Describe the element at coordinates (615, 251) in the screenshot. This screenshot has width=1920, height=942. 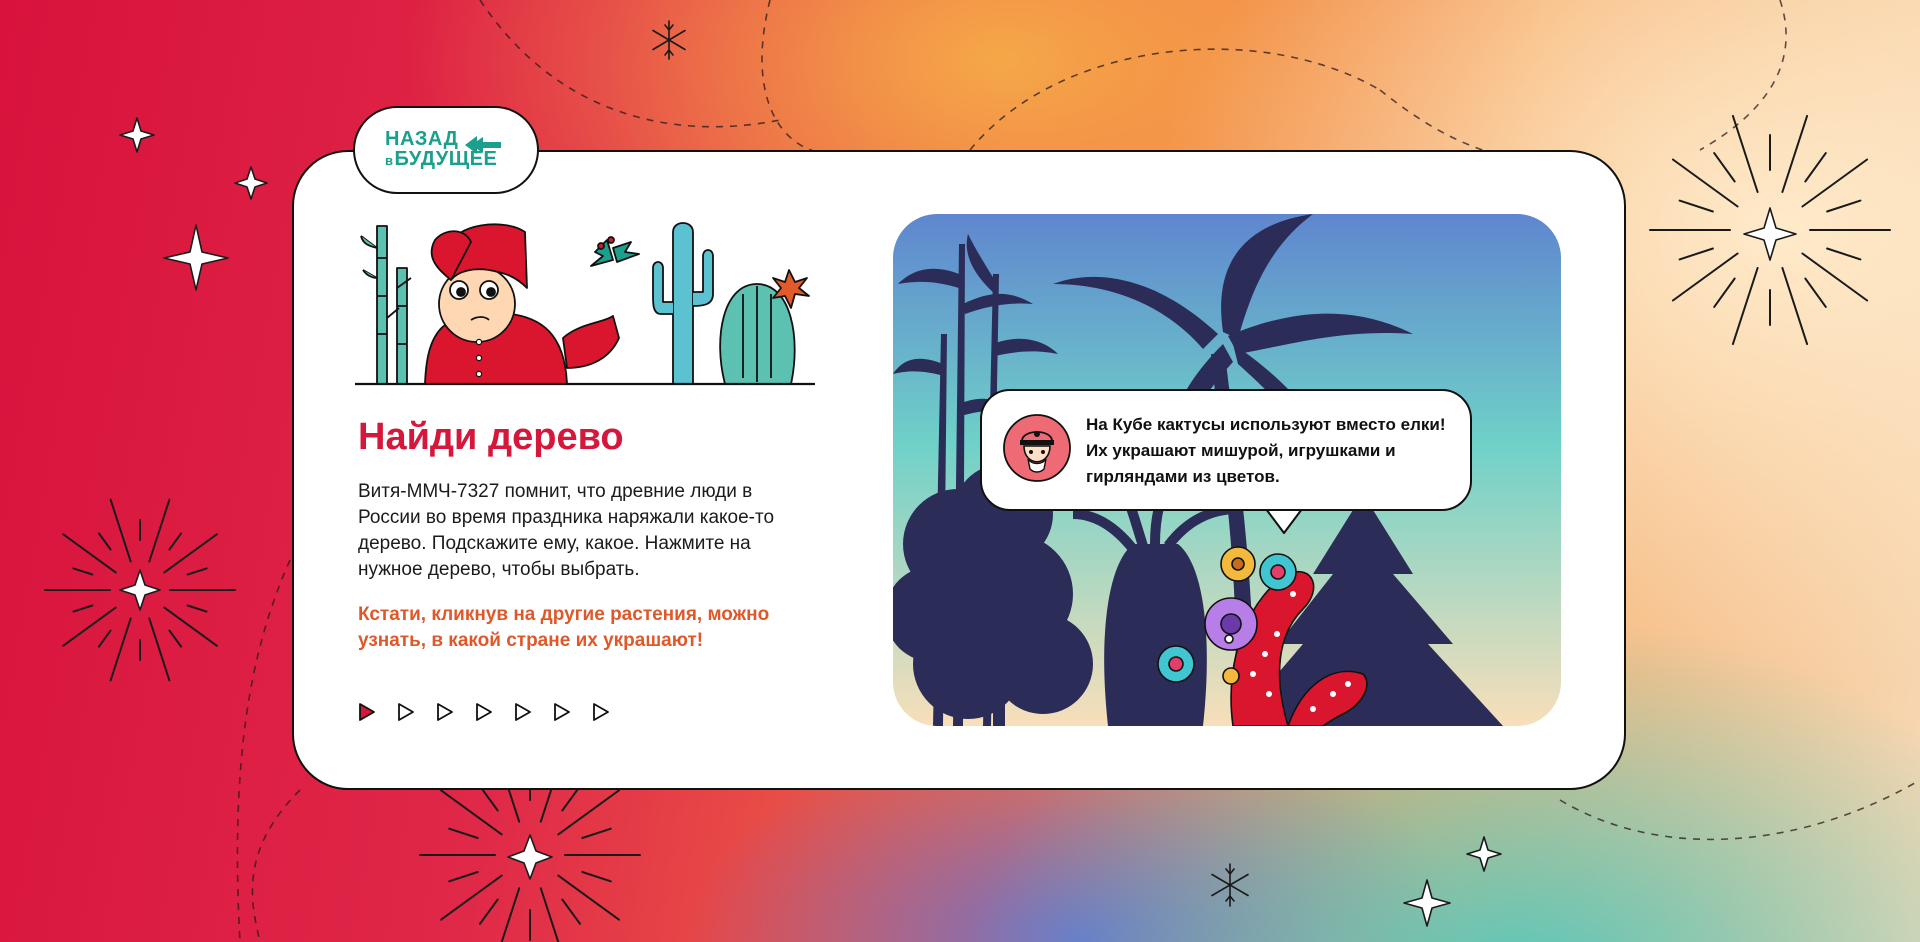
I see `holly-sprig` at that location.